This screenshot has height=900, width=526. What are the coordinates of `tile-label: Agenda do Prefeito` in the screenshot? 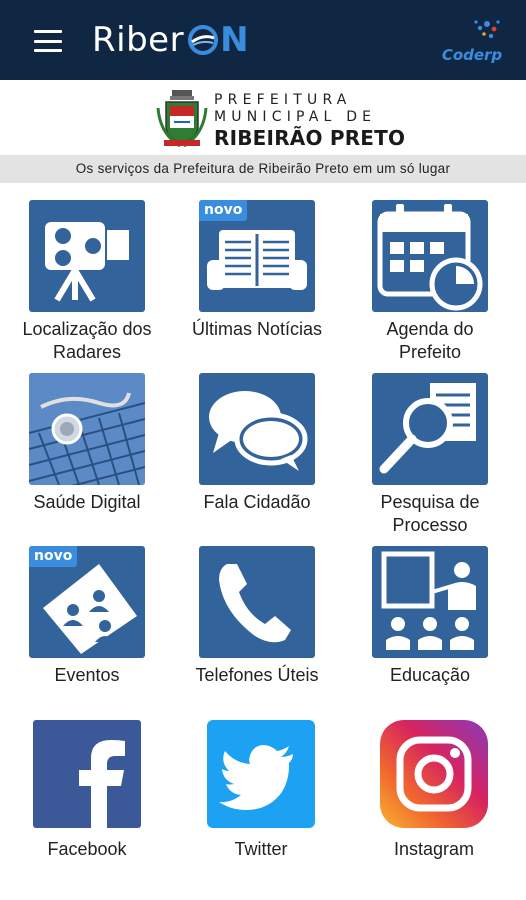 It's located at (430, 340).